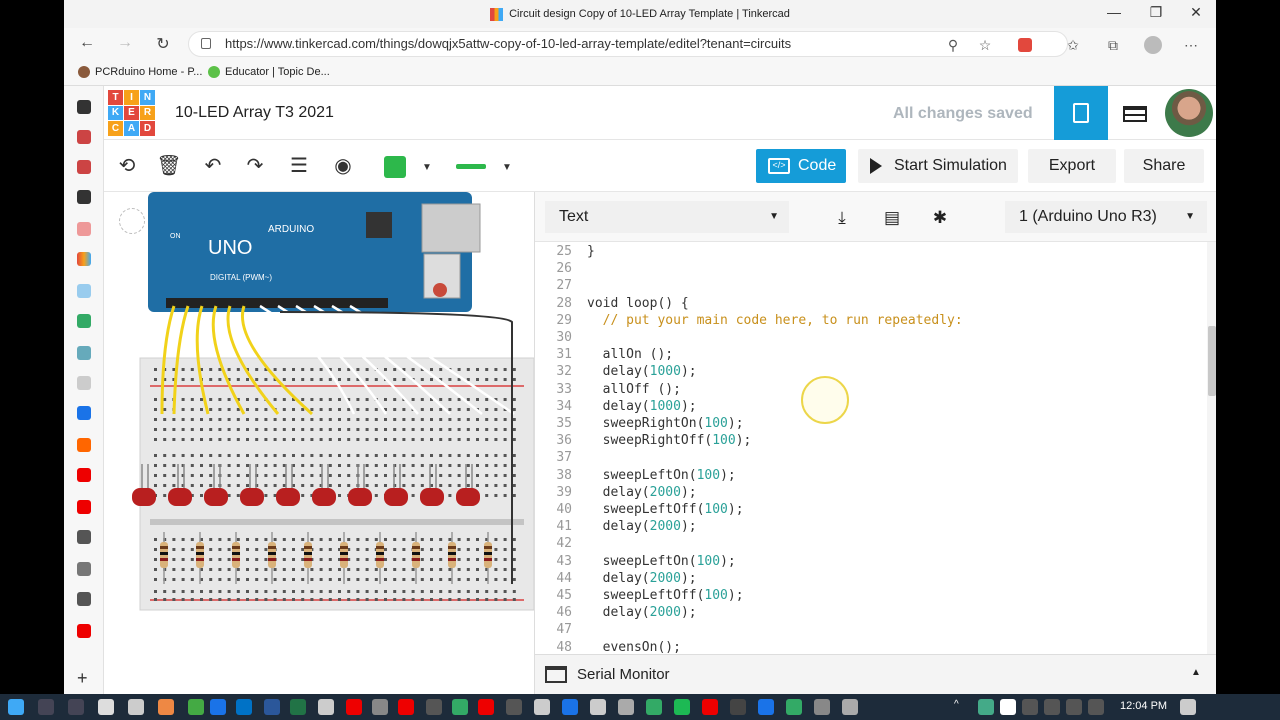 Image resolution: width=1280 pixels, height=720 pixels. I want to click on sidebar-circle-icon, so click(84, 229).